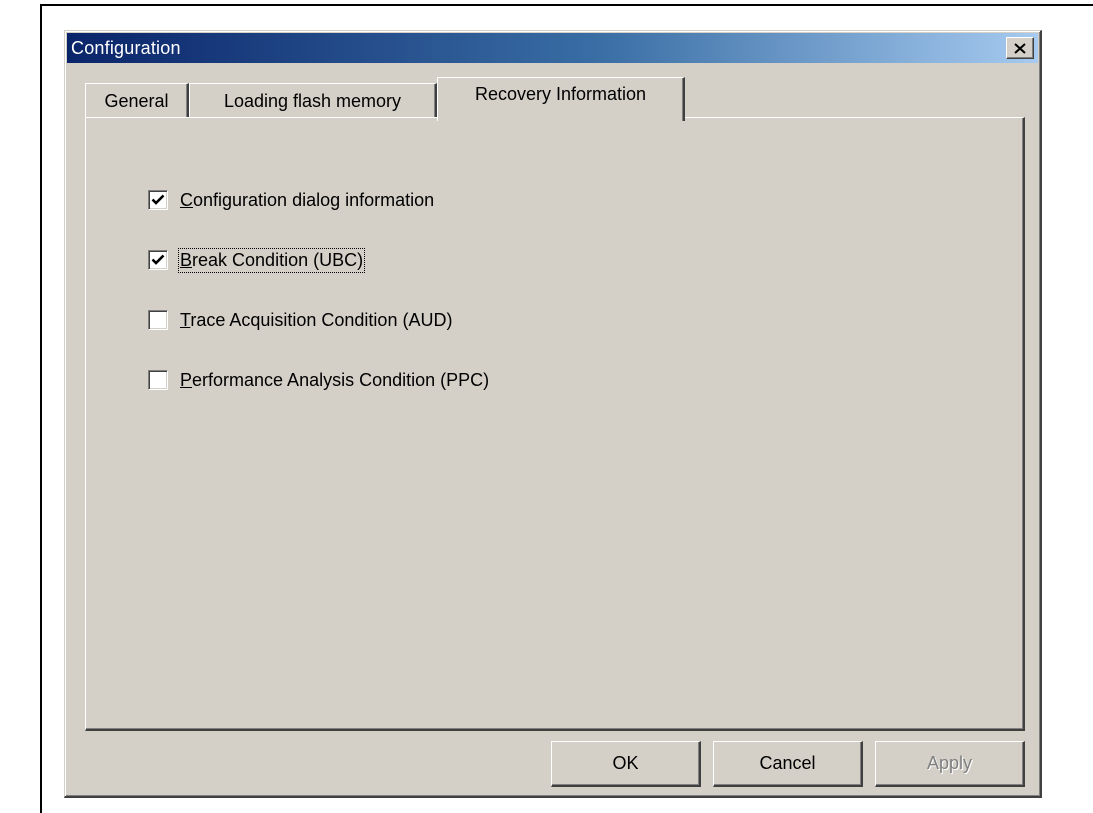 The image size is (1093, 813). Describe the element at coordinates (186, 199) in the screenshot. I see `mnemonic-letter: C` at that location.